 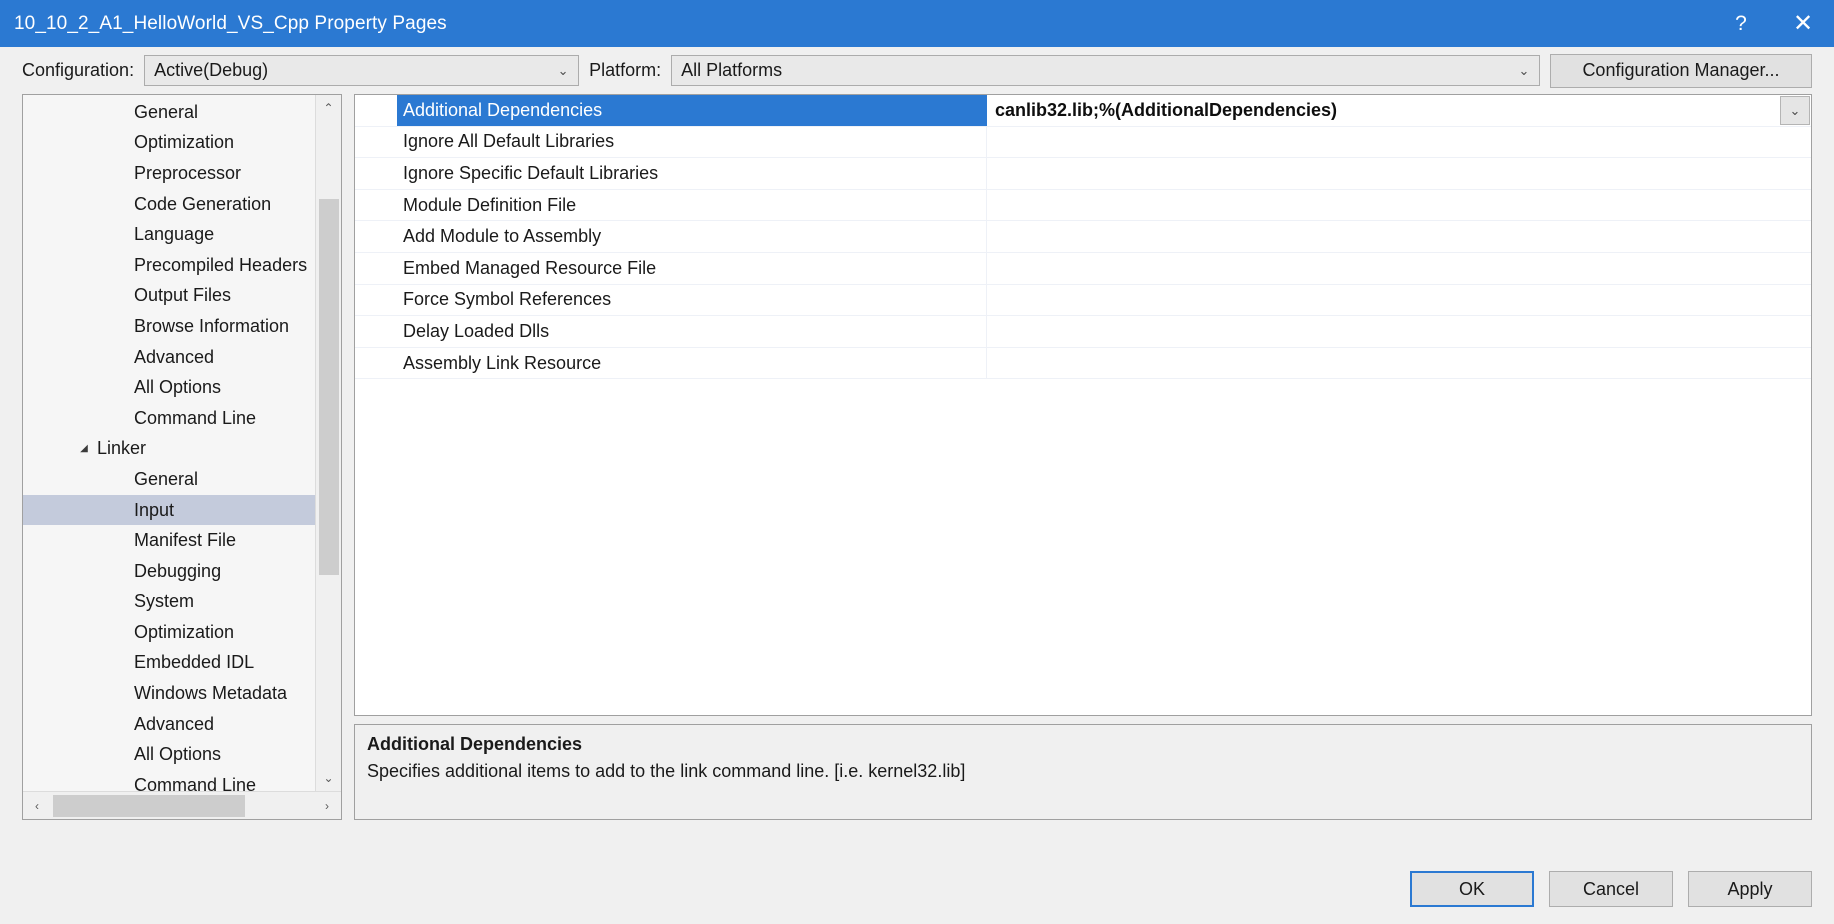 What do you see at coordinates (1524, 70) in the screenshot?
I see `chevron-down-icon: ⌄` at bounding box center [1524, 70].